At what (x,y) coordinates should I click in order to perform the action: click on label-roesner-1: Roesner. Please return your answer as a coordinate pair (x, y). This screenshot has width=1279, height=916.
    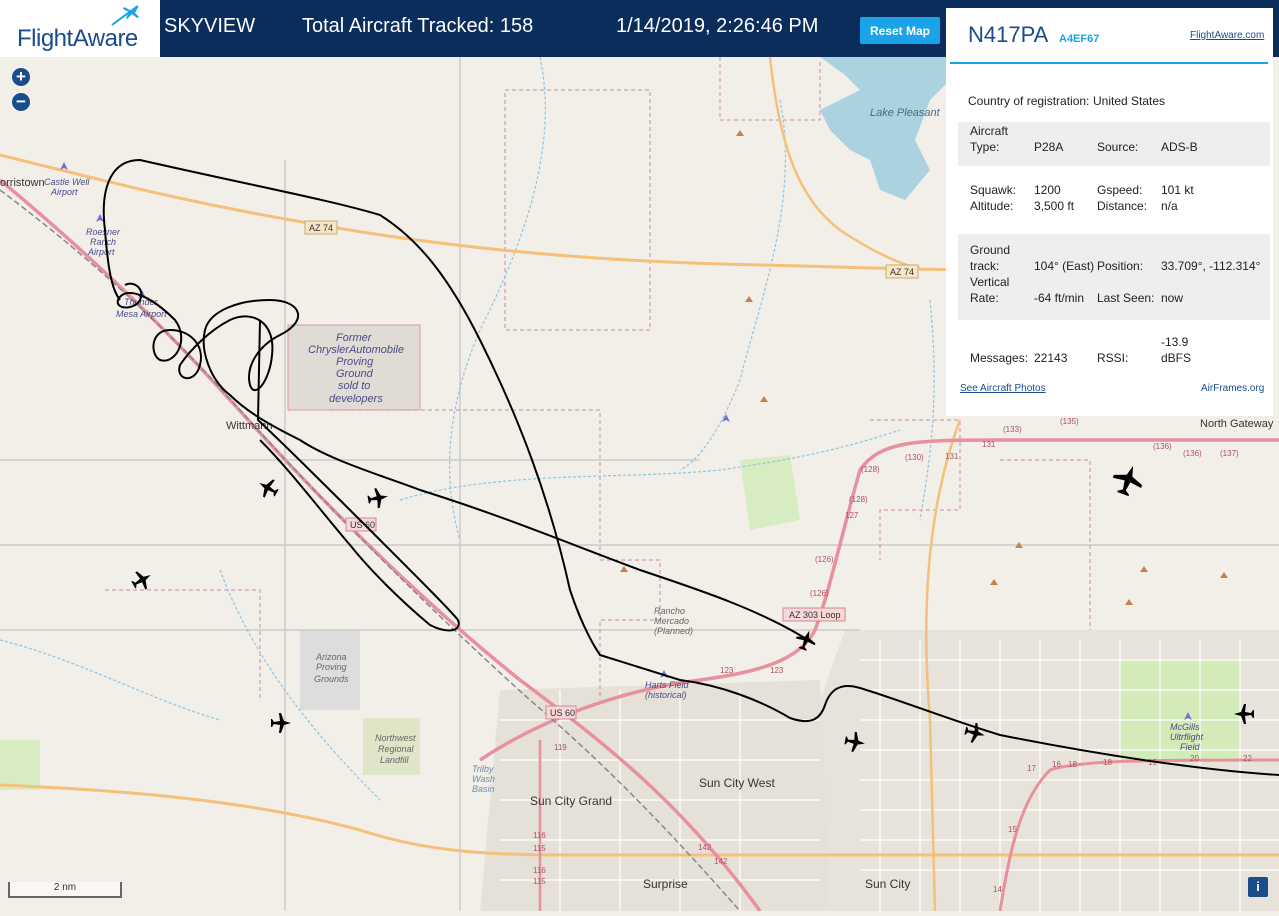
    Looking at the image, I should click on (103, 232).